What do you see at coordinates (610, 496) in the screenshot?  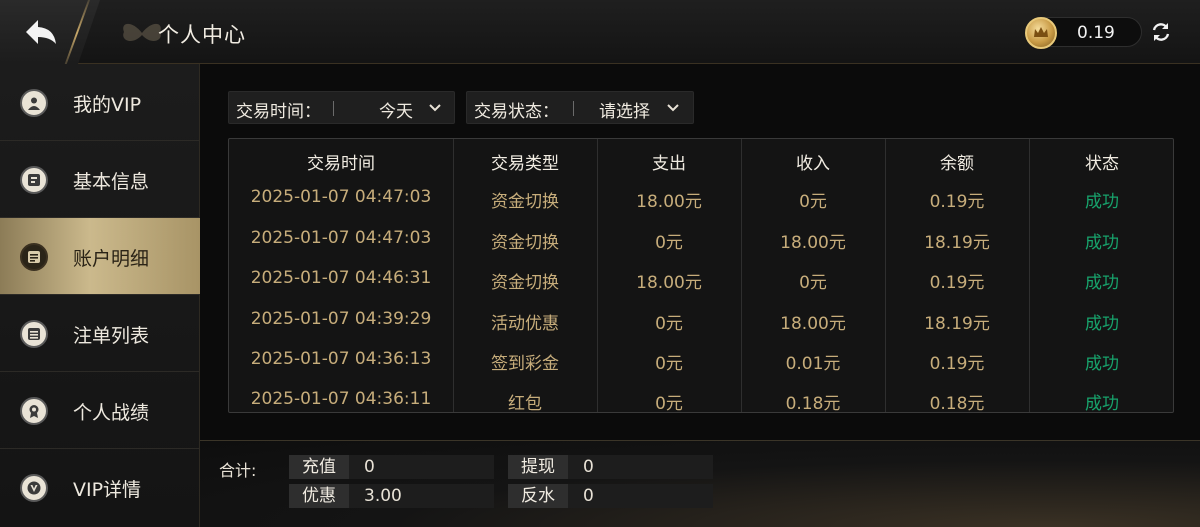 I see `rebate-total: 反水 0` at bounding box center [610, 496].